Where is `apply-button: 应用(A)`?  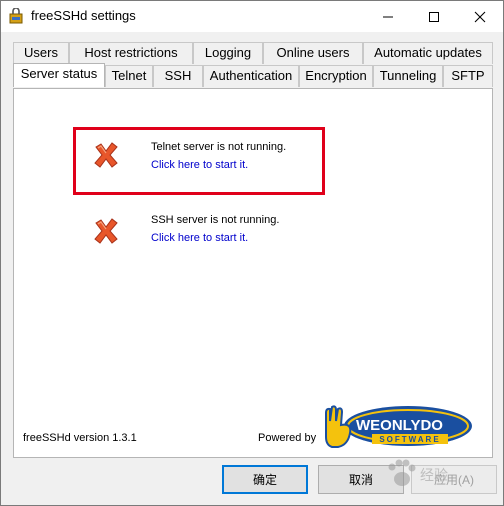 apply-button: 应用(A) is located at coordinates (454, 479).